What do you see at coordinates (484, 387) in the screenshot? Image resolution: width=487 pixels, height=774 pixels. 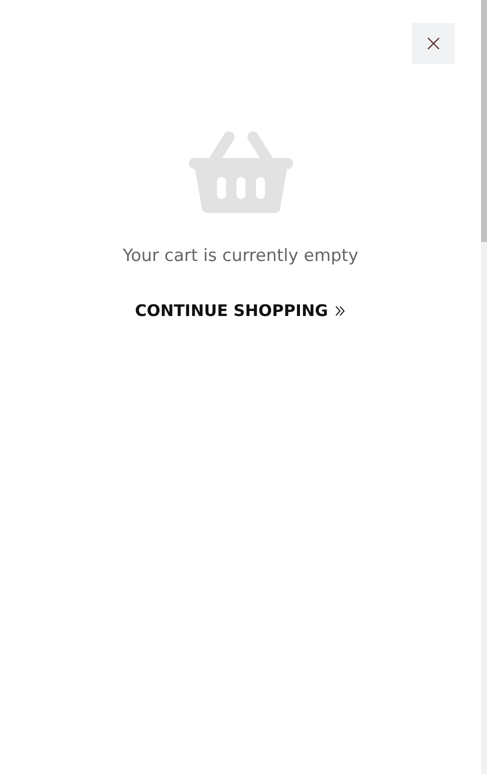 I see `scrollbar` at bounding box center [484, 387].